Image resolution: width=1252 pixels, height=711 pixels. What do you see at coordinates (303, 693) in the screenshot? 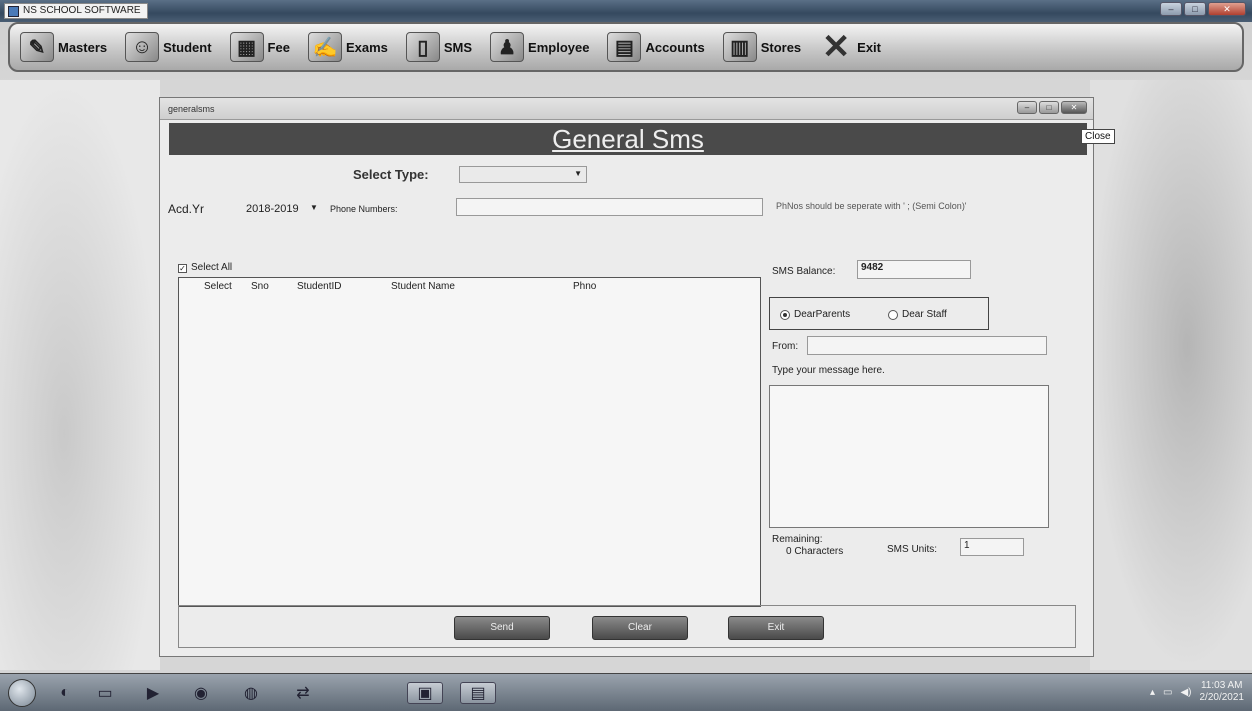
I see `teamviewer-icon: ⇄` at bounding box center [303, 693].